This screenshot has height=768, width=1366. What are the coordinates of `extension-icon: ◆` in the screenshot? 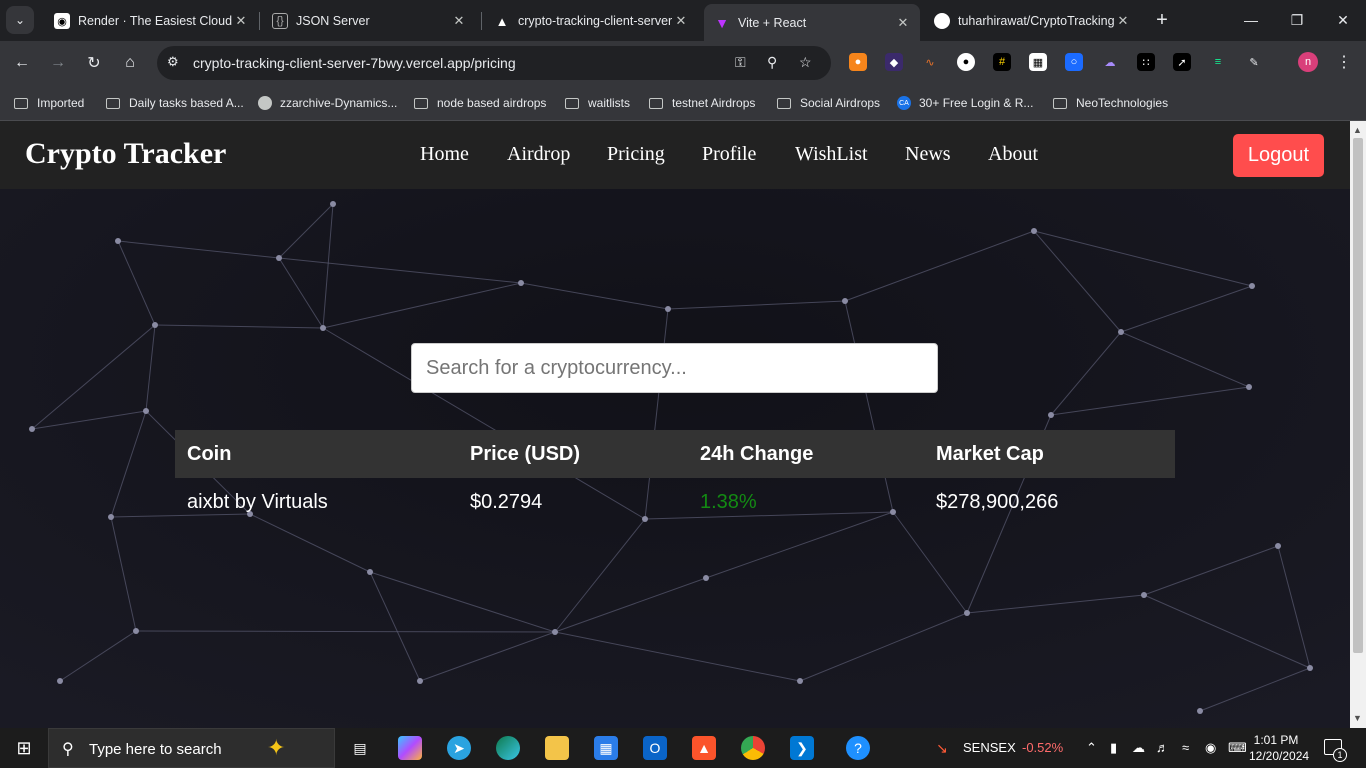 It's located at (894, 62).